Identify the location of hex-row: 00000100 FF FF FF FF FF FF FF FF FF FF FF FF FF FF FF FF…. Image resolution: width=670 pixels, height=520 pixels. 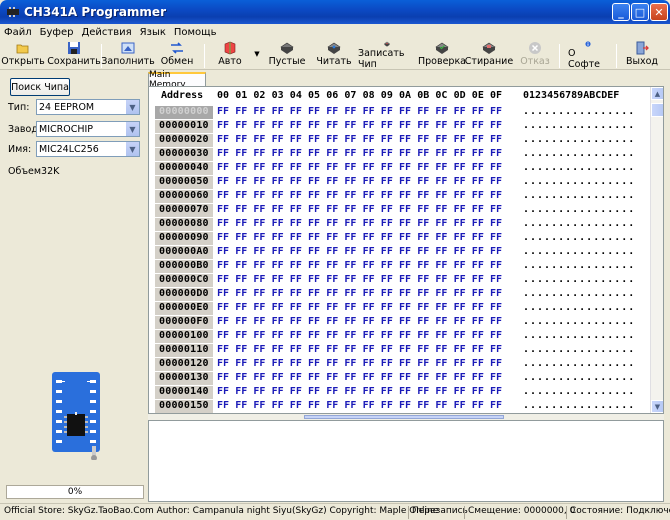
(400, 336).